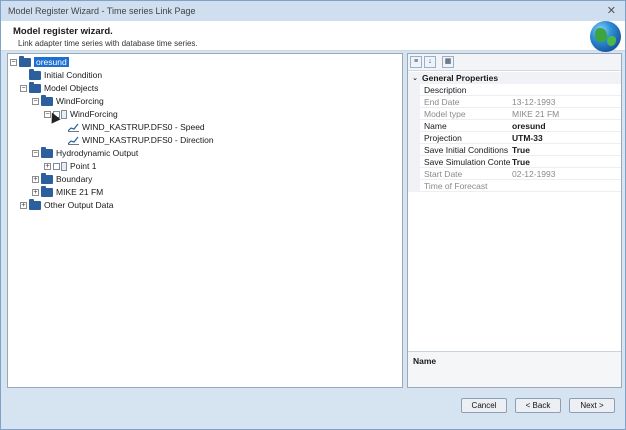 The height and width of the screenshot is (430, 626). I want to click on collapse-arrow-icon: ⌄, so click(415, 78).